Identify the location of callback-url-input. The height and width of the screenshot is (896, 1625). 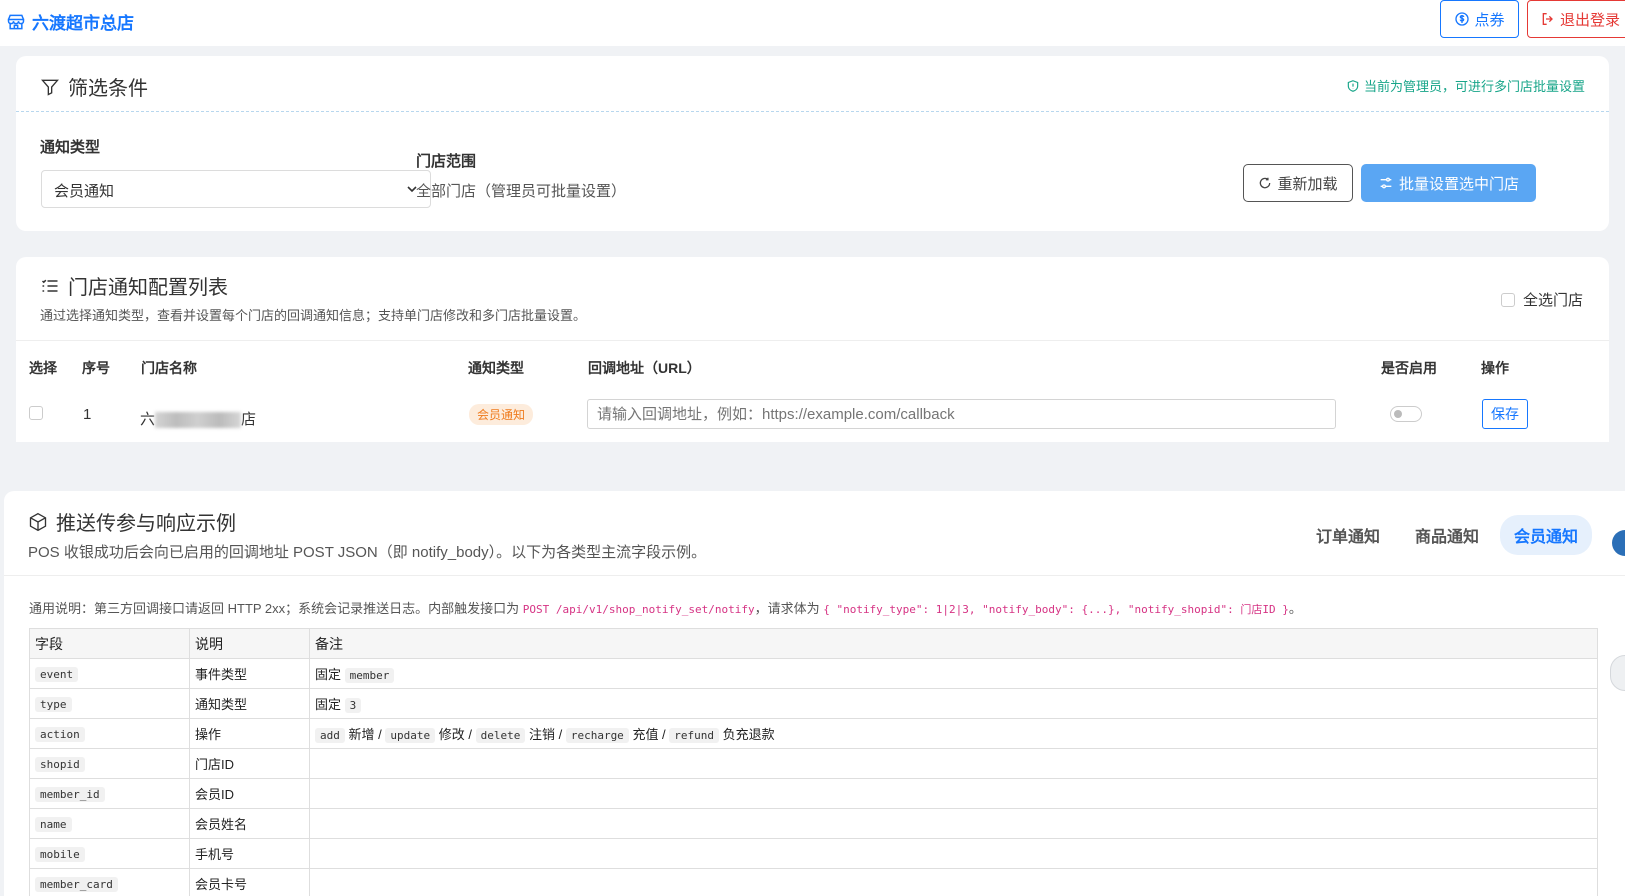
(961, 414).